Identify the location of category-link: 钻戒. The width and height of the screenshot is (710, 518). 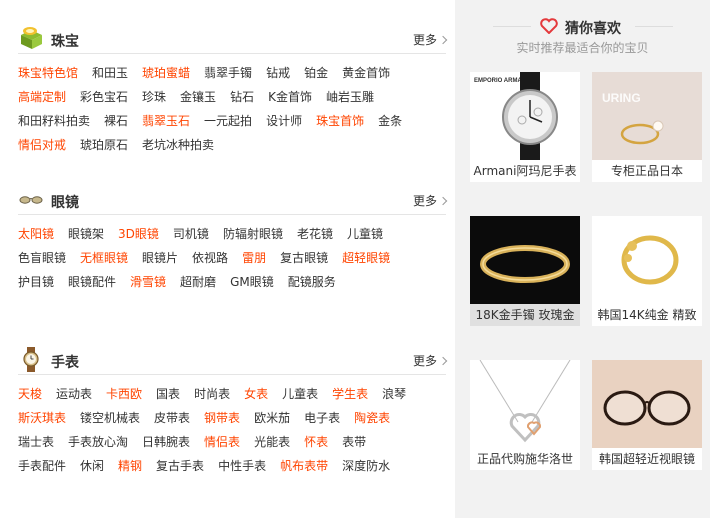
(278, 73).